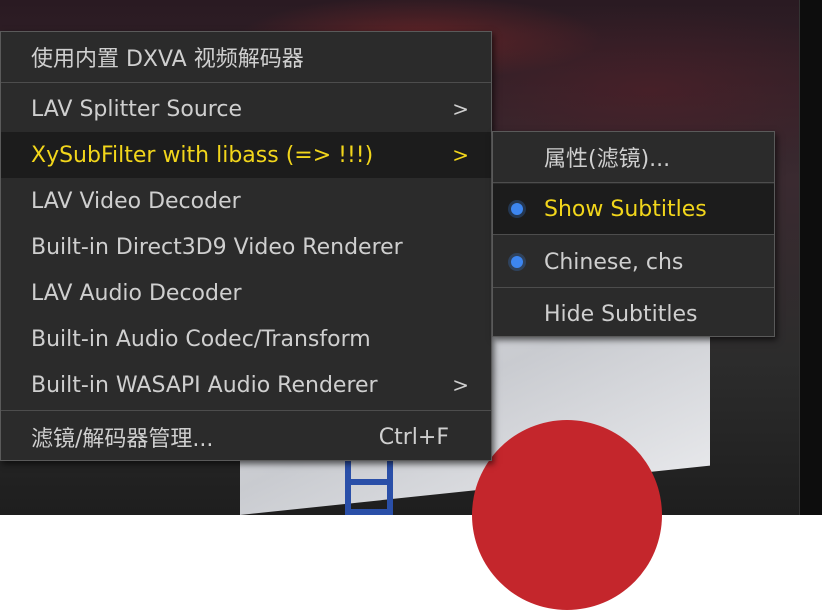 The width and height of the screenshot is (822, 610). Describe the element at coordinates (204, 385) in the screenshot. I see `menu-item-label: Built-in WASAPI Audio Renderer` at that location.